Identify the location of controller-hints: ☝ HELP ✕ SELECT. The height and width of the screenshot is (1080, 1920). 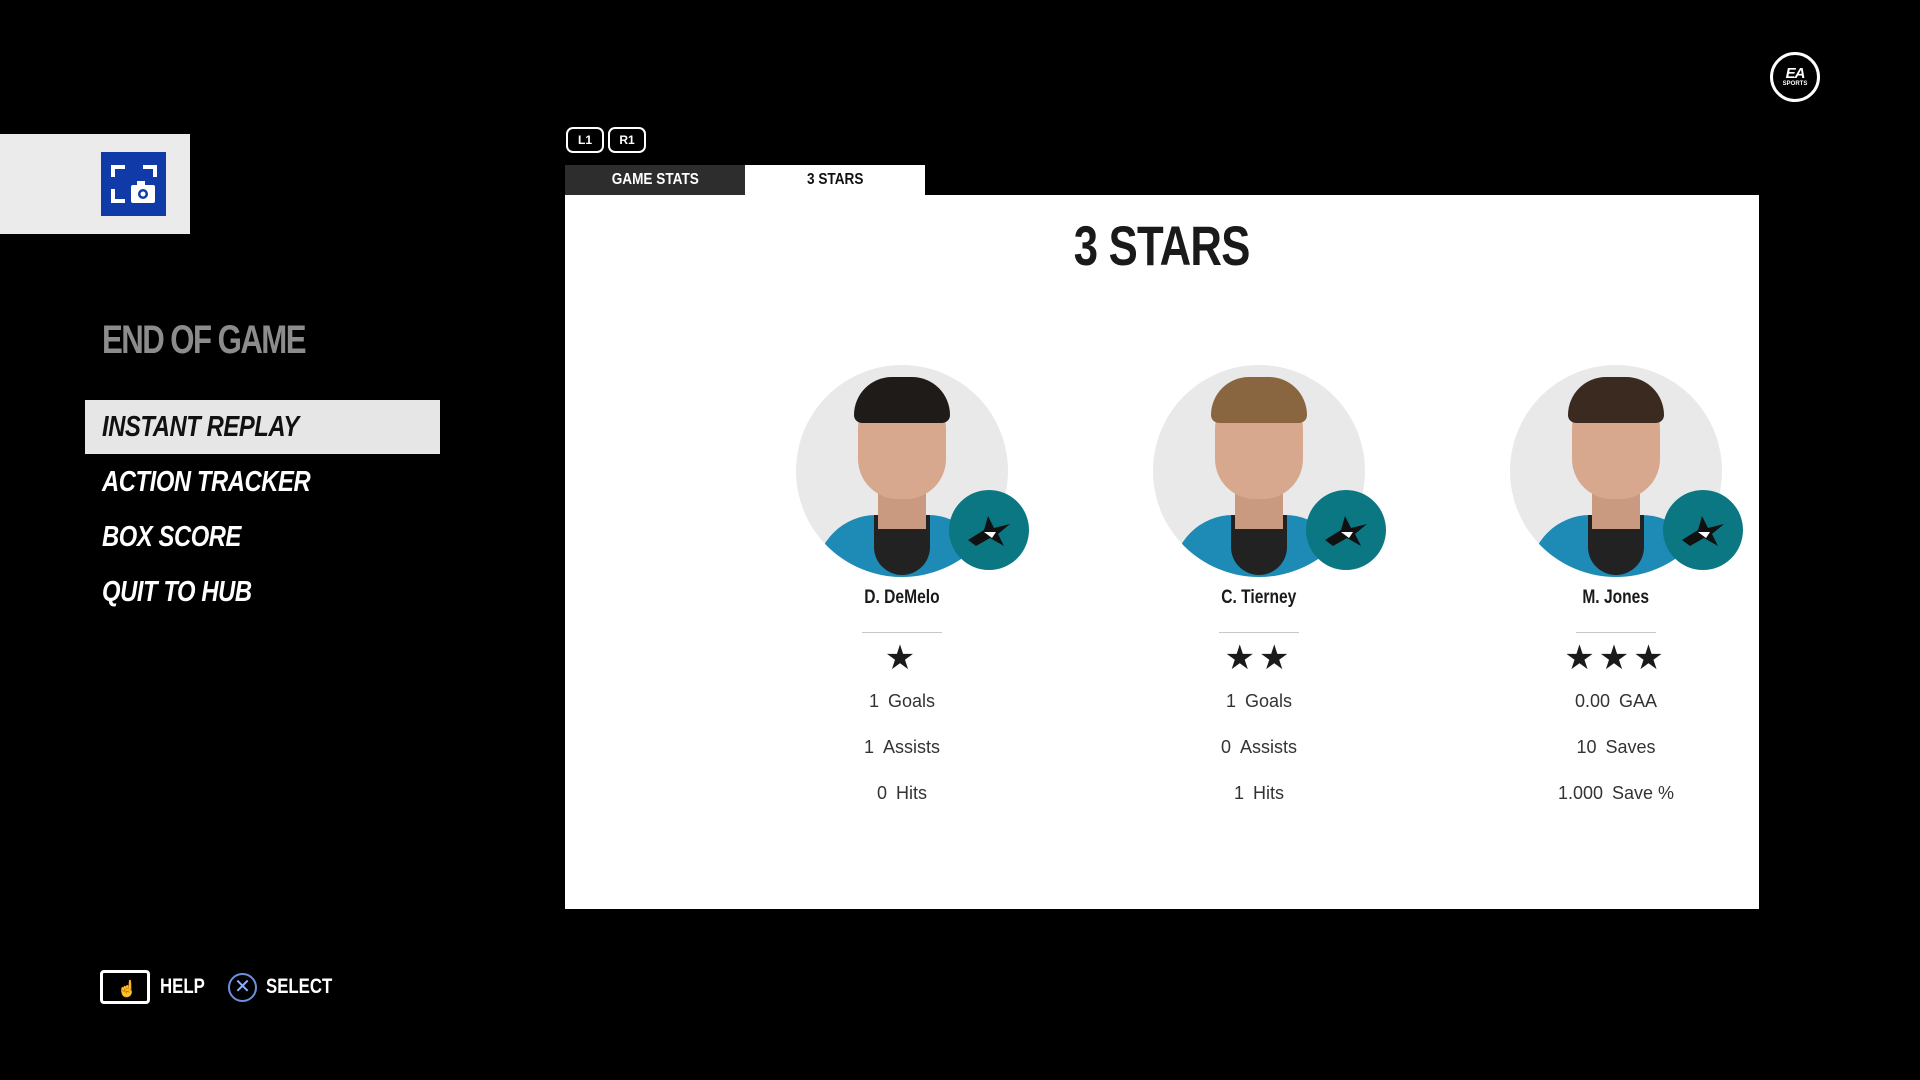
(224, 987).